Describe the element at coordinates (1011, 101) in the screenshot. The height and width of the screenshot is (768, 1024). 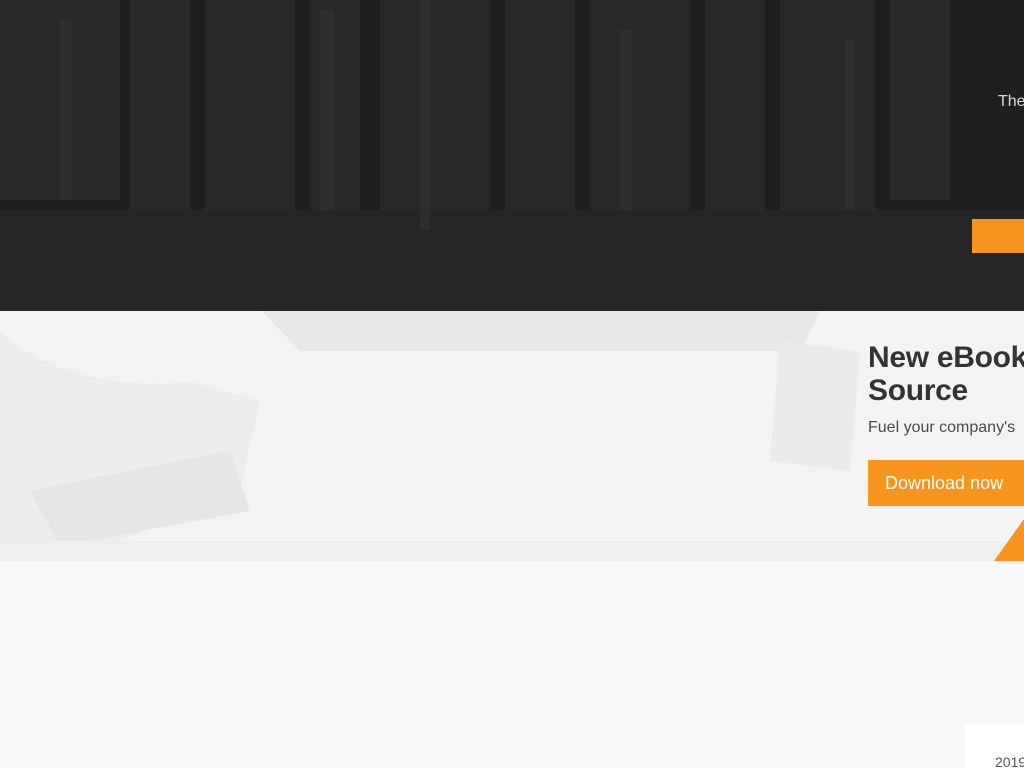
I see `hero-text: The` at that location.